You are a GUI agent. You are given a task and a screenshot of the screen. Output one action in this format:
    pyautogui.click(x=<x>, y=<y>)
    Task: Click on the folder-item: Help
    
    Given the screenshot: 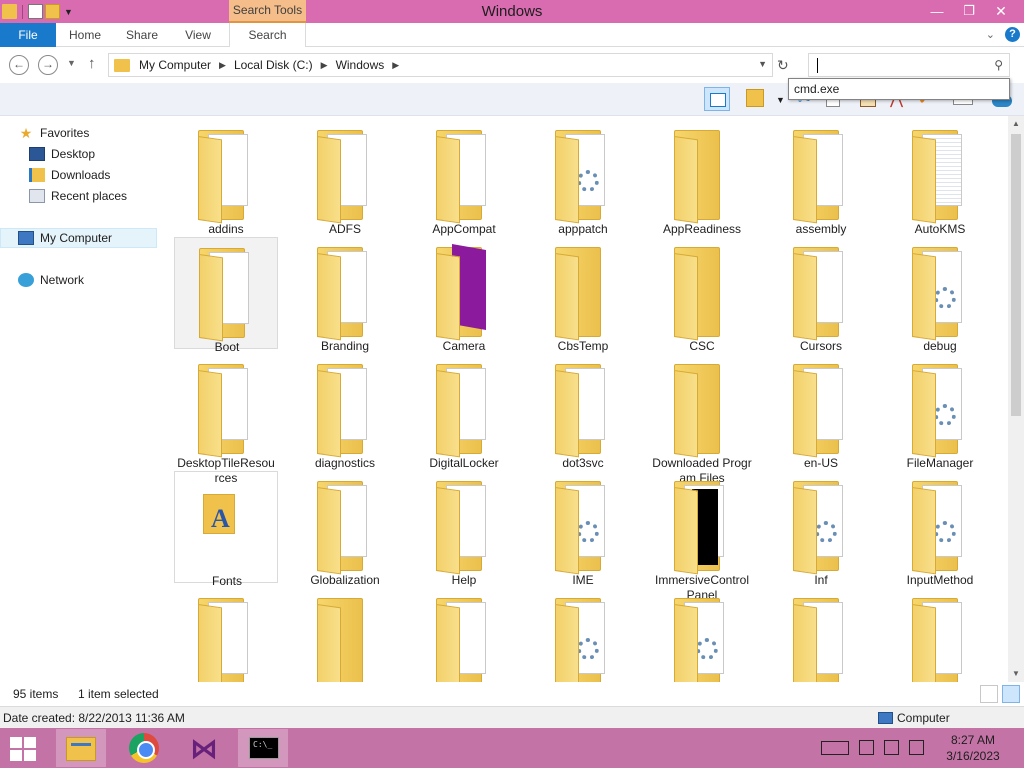 What is the action you would take?
    pyautogui.click(x=464, y=529)
    